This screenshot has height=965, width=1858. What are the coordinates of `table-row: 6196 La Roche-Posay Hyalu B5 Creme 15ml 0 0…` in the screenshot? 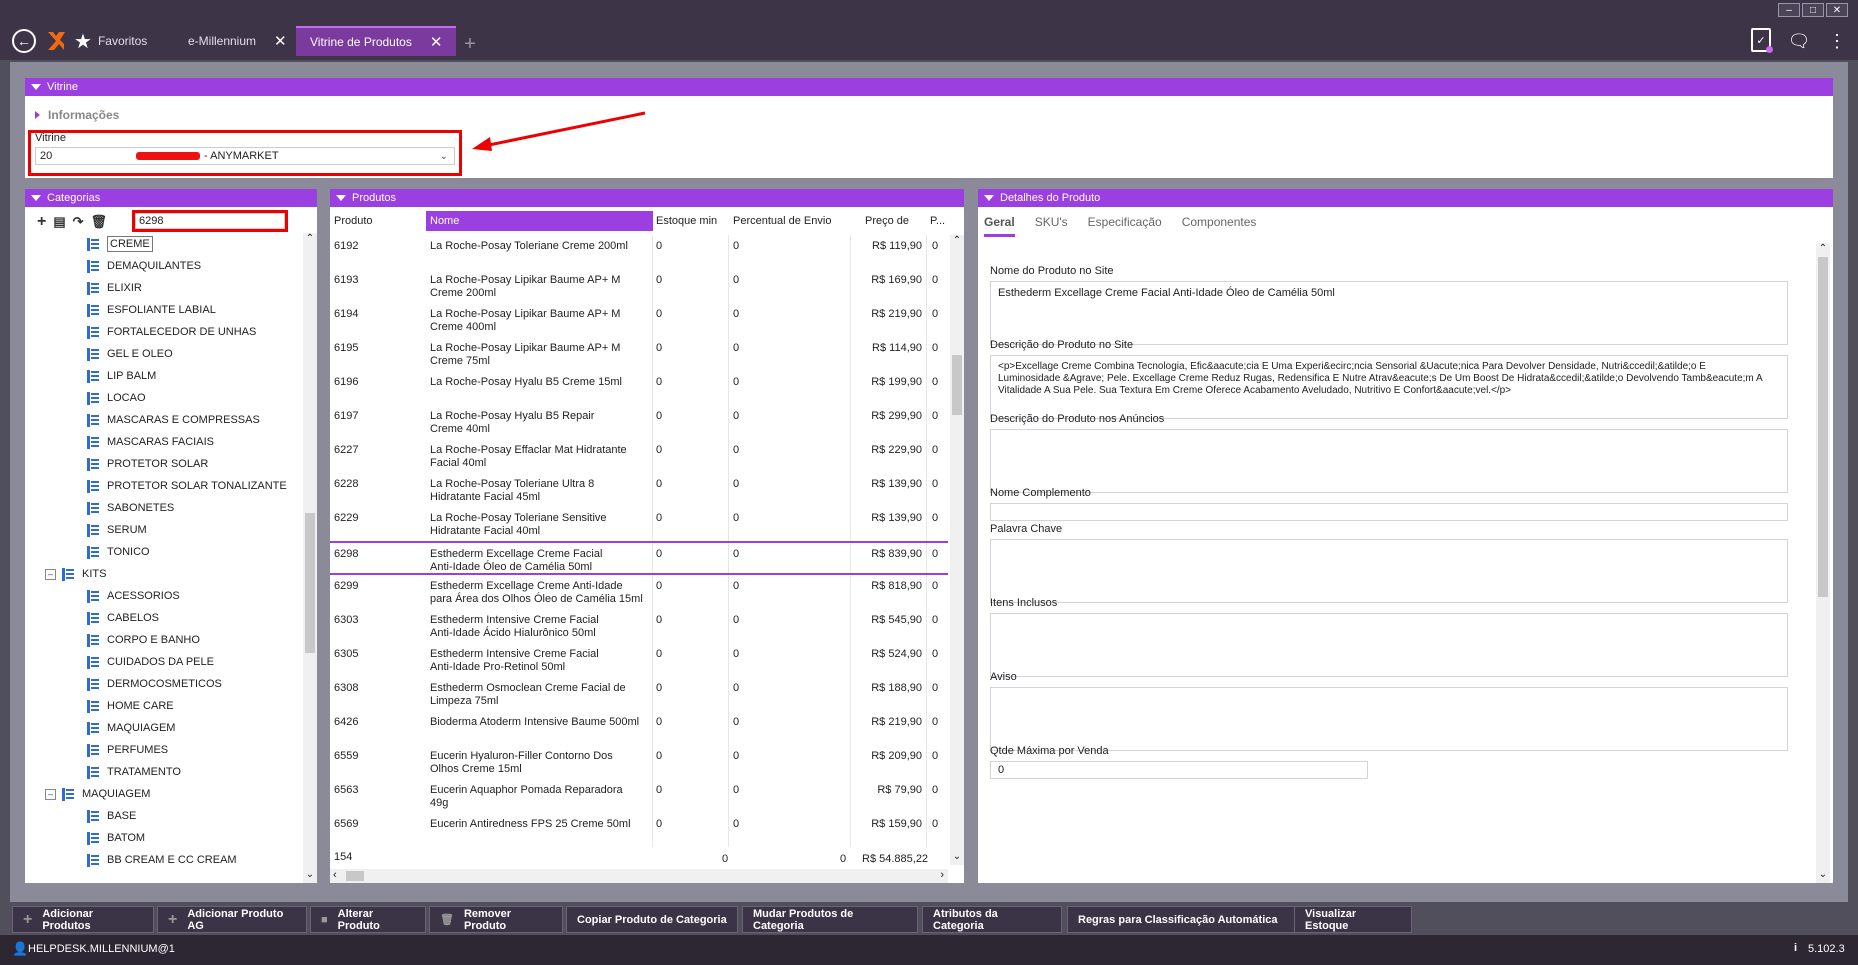 It's located at (639, 388).